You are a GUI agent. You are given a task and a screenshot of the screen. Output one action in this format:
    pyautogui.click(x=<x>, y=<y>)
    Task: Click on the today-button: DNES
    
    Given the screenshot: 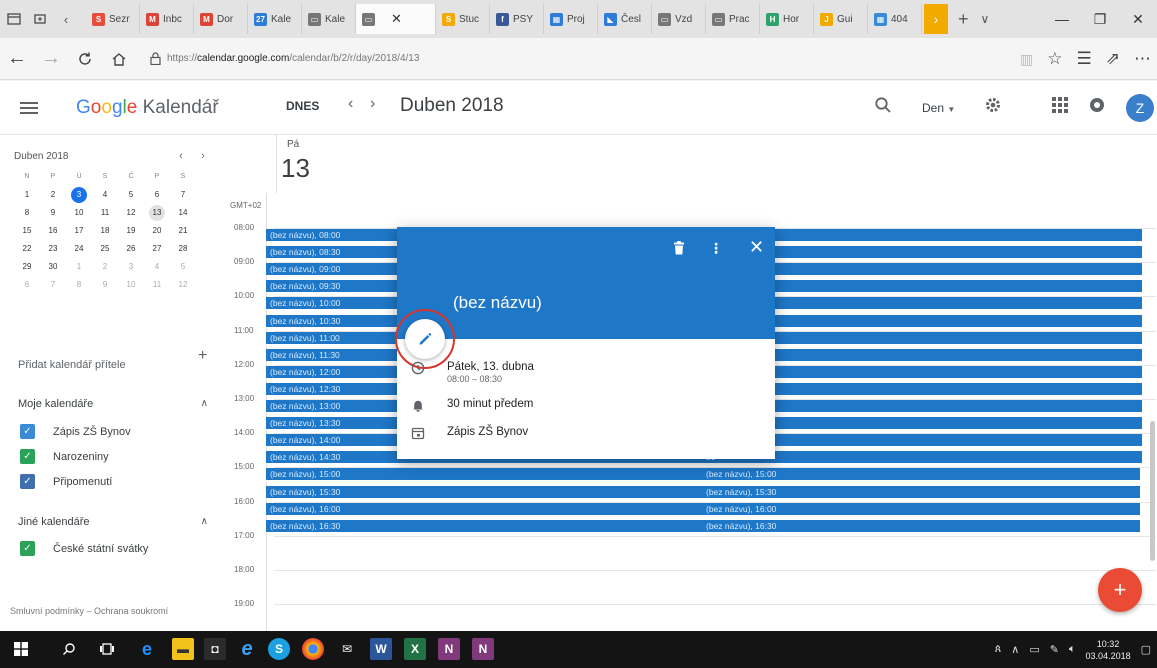 What is the action you would take?
    pyautogui.click(x=302, y=106)
    